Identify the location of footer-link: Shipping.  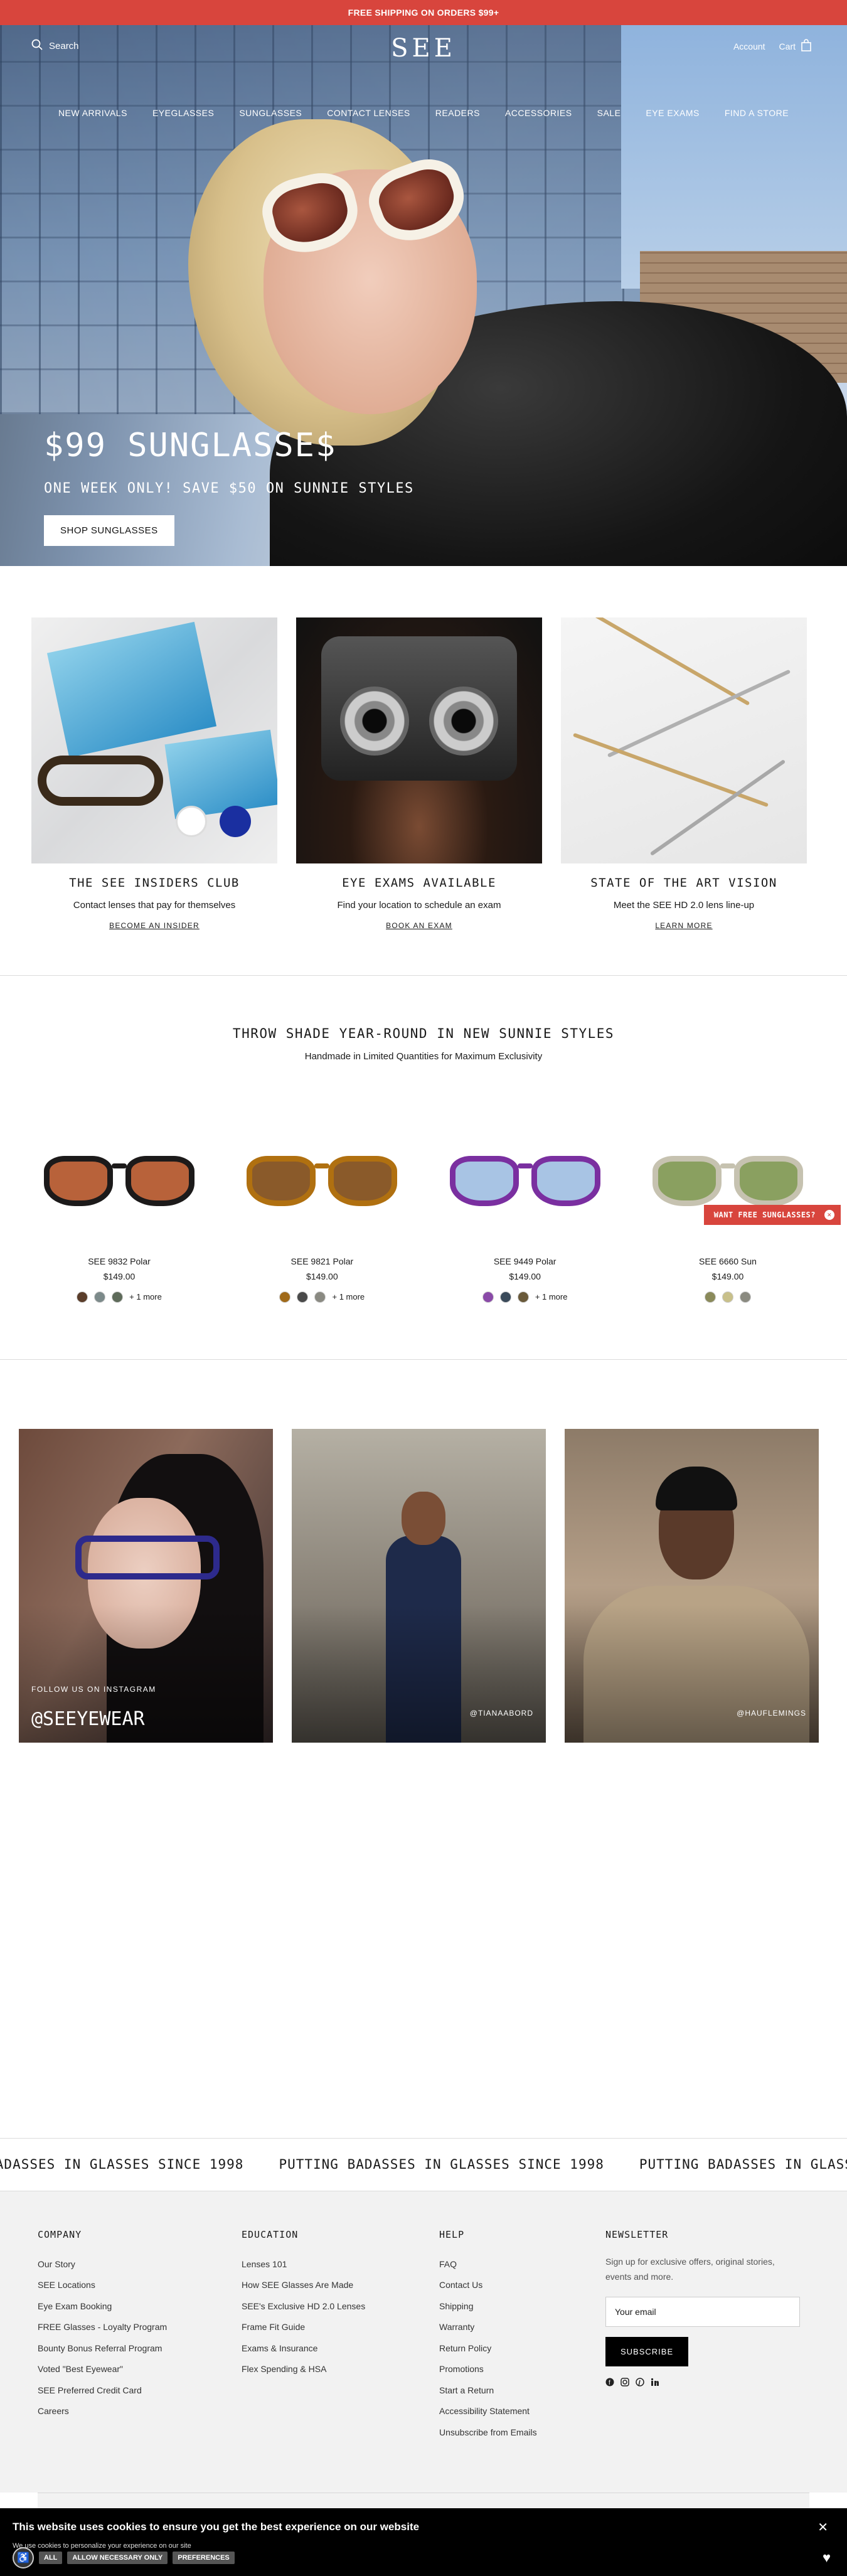
(522, 2306).